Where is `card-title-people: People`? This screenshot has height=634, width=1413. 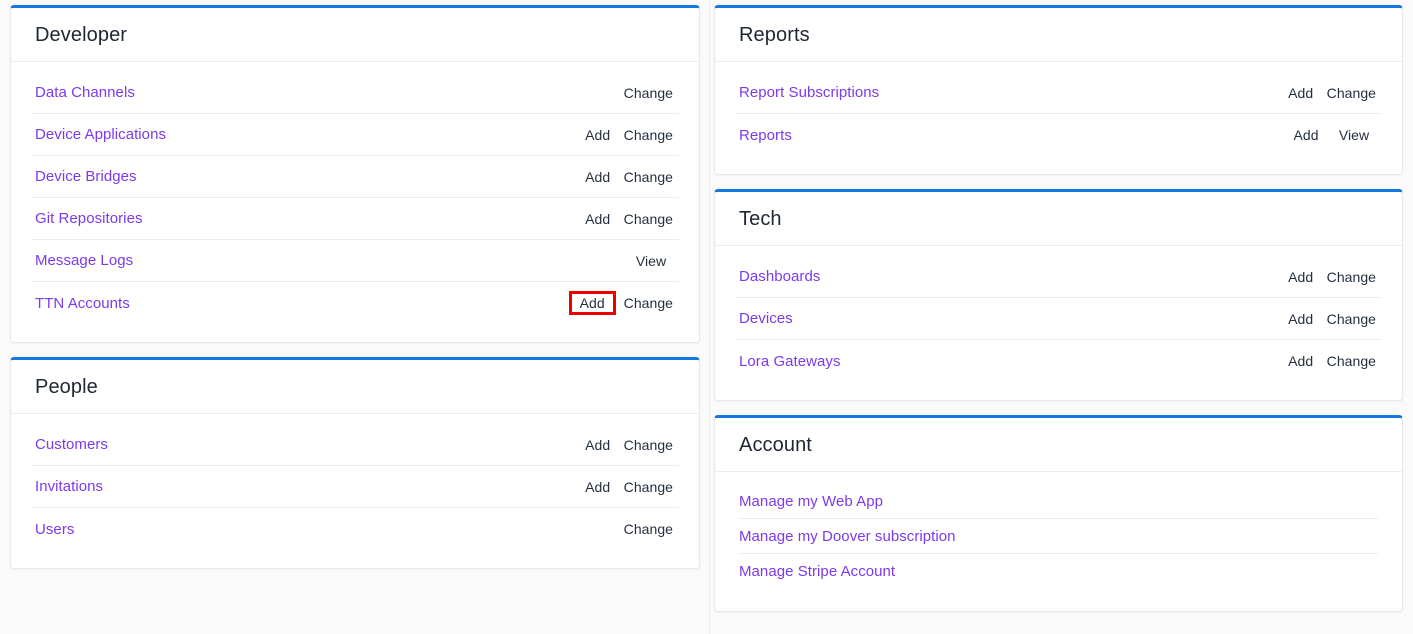
card-title-people: People is located at coordinates (66, 386).